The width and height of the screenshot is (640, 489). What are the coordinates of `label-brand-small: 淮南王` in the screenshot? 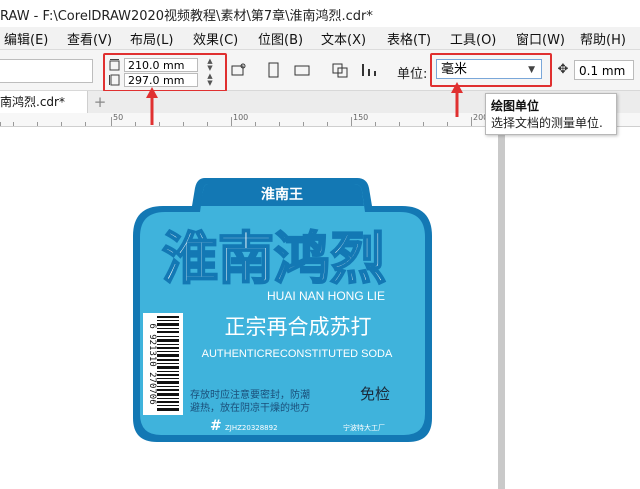 It's located at (282, 194).